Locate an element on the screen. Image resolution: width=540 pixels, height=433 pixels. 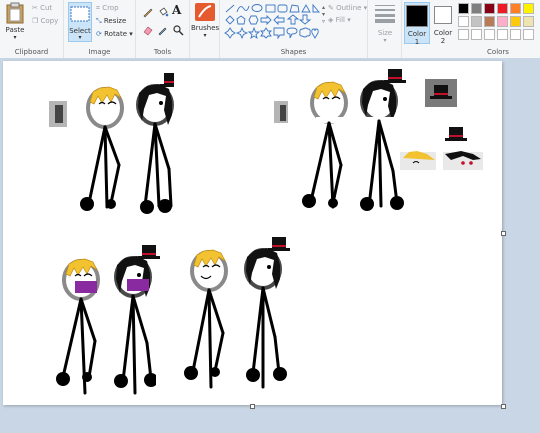
rotate-label: Rotate is located at coordinates (116, 34).